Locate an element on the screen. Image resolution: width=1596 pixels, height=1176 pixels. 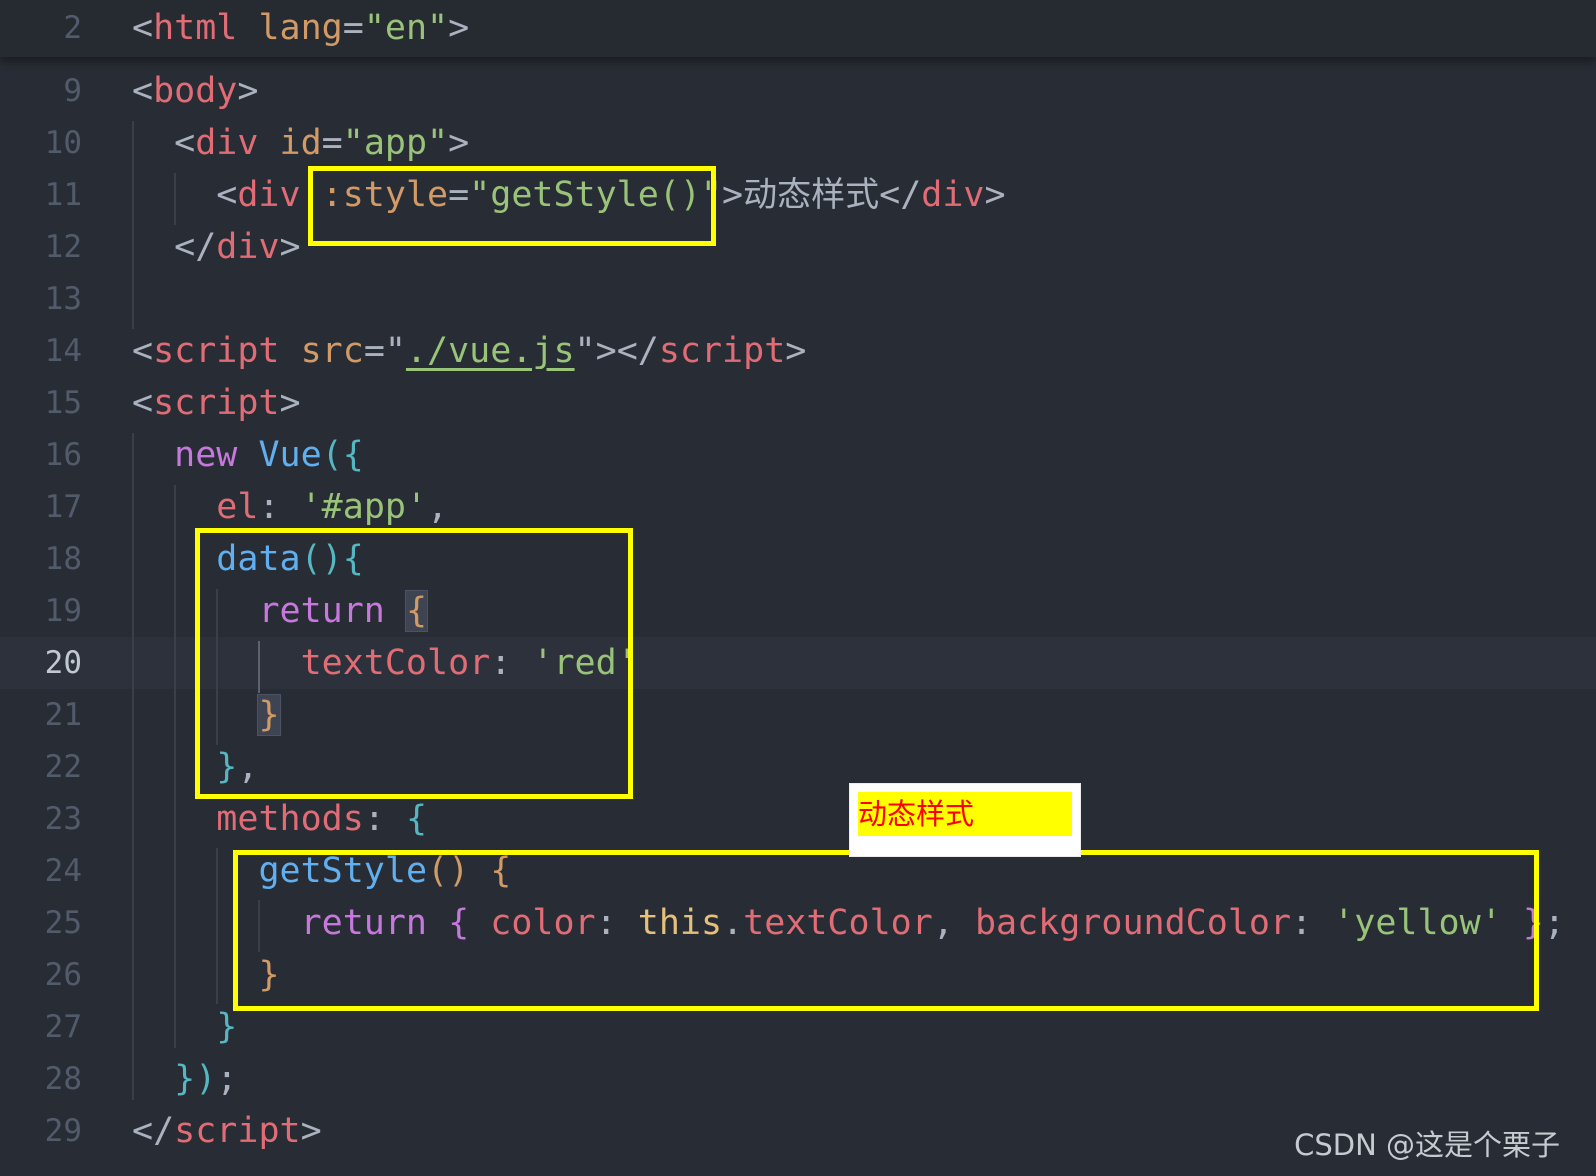
code-text: new Vue({ is located at coordinates (248, 455).